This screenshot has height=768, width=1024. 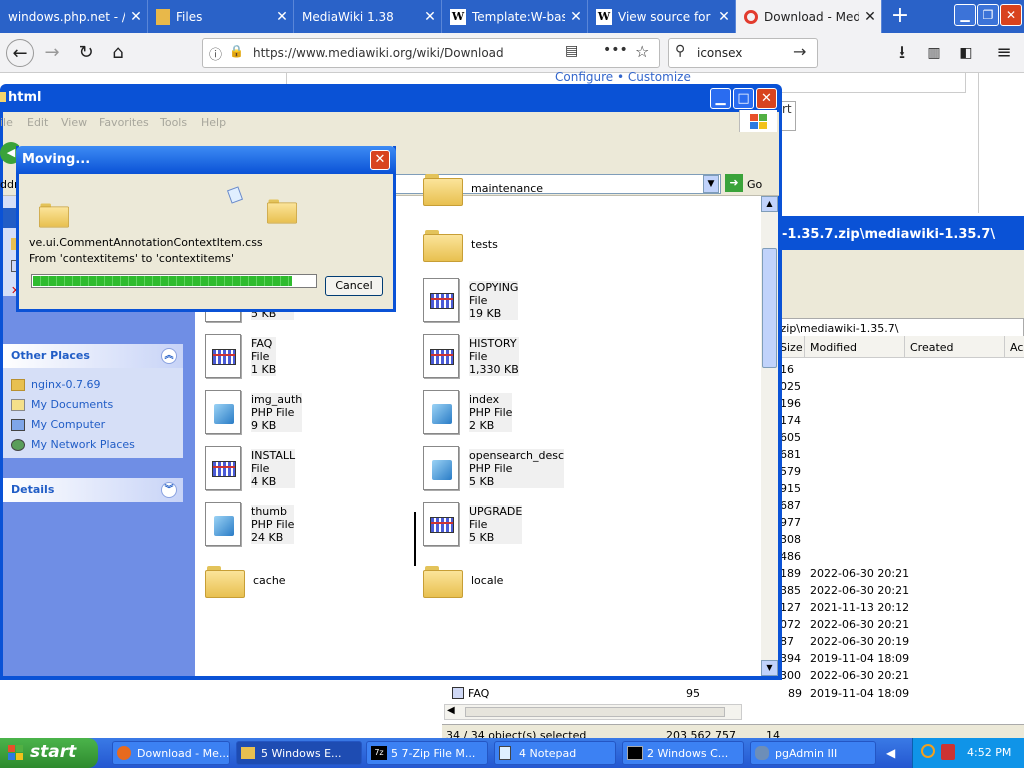 I want to click on window-title: html, so click(x=25, y=97).